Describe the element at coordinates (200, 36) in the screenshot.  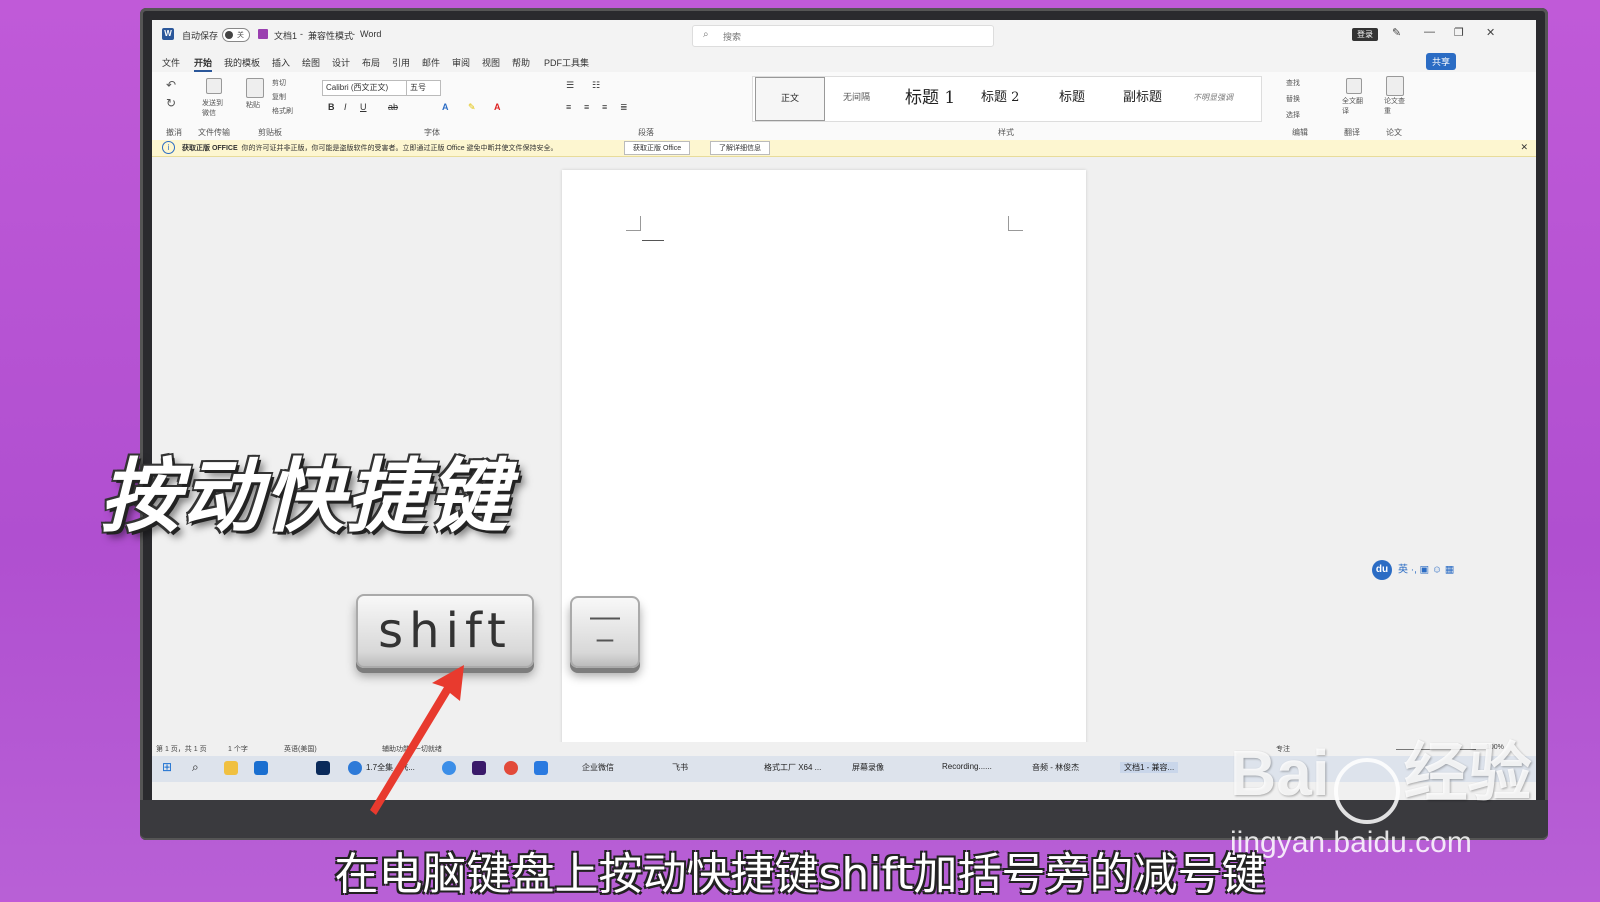
I see `autosave-label: 自动保存` at that location.